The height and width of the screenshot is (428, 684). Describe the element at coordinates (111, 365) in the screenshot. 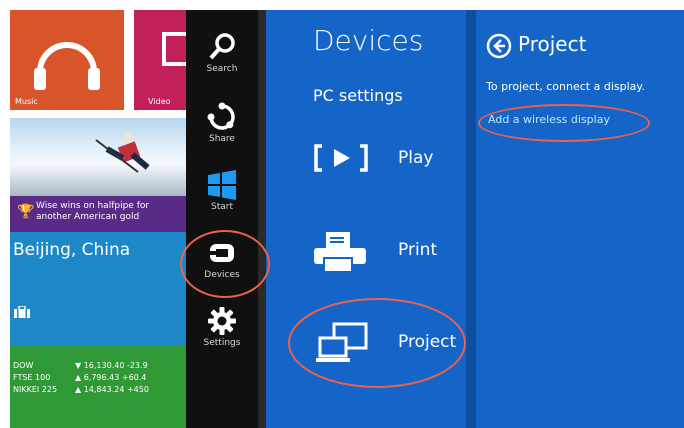

I see `finance-index-value: ▼ 16,130.40 -23.9` at that location.